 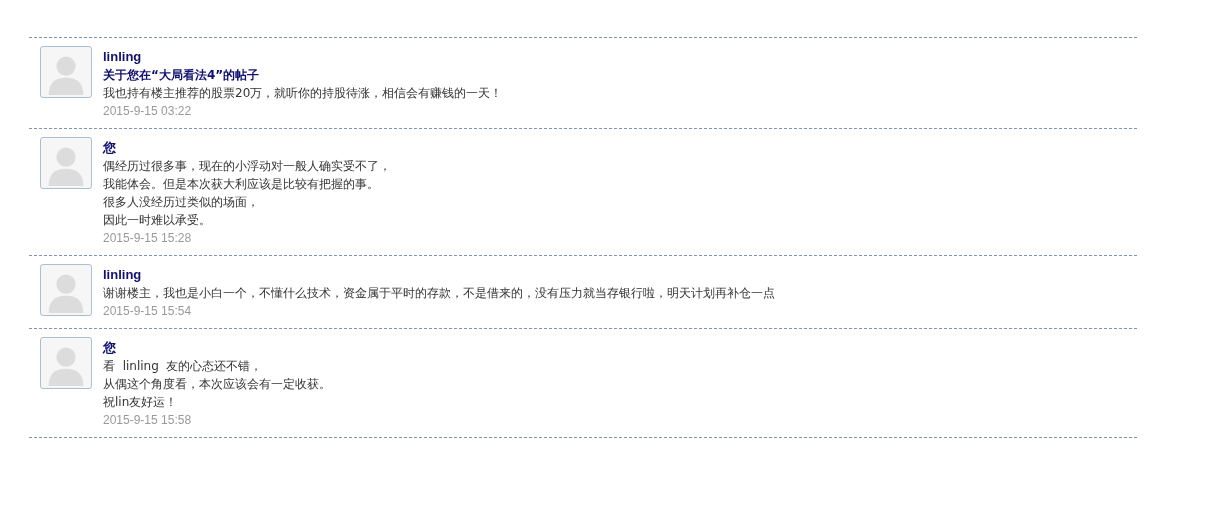 What do you see at coordinates (148, 238) in the screenshot?
I see `message-time: 2015-9-15 15:28` at bounding box center [148, 238].